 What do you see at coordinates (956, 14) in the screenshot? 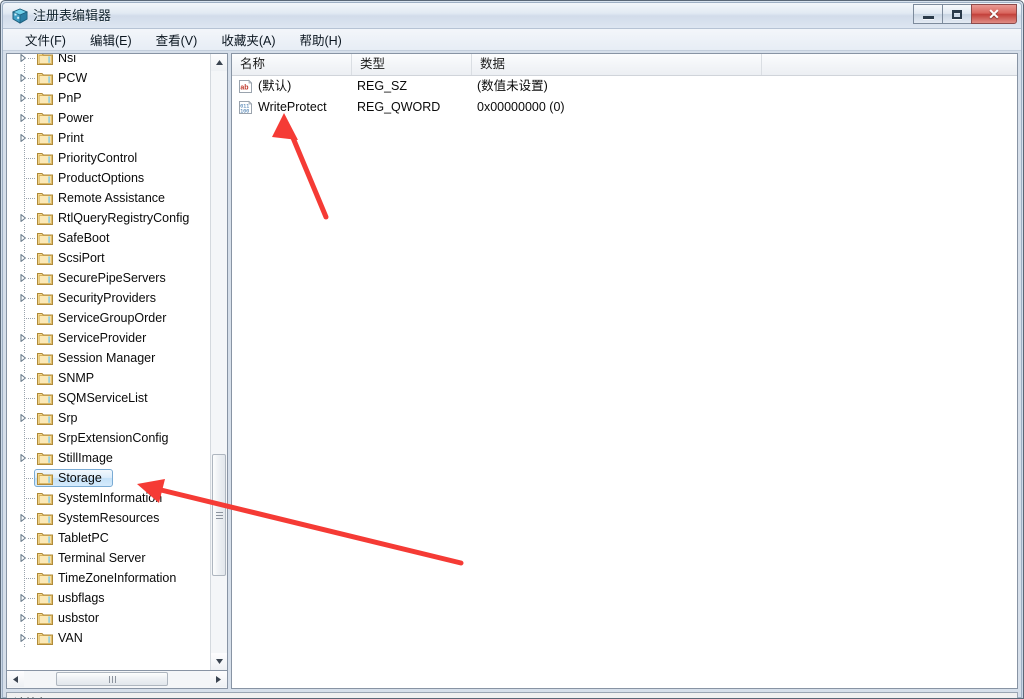
I see `maximize-button` at bounding box center [956, 14].